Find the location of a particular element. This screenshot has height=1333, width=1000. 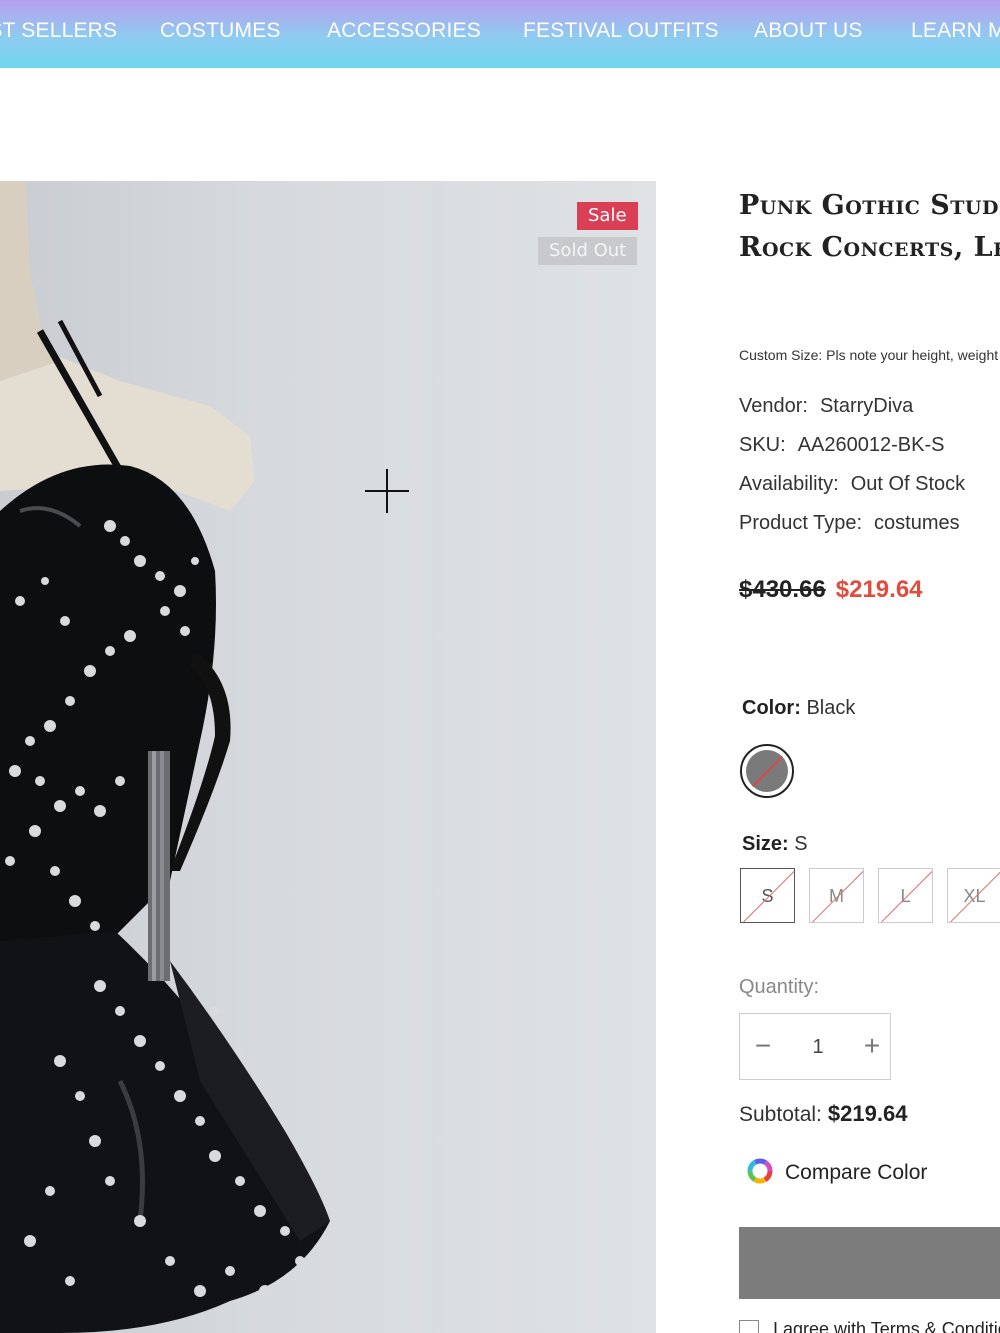

product-title: Punk Gothic Studded Rock Concerts, Le is located at coordinates (869, 227).